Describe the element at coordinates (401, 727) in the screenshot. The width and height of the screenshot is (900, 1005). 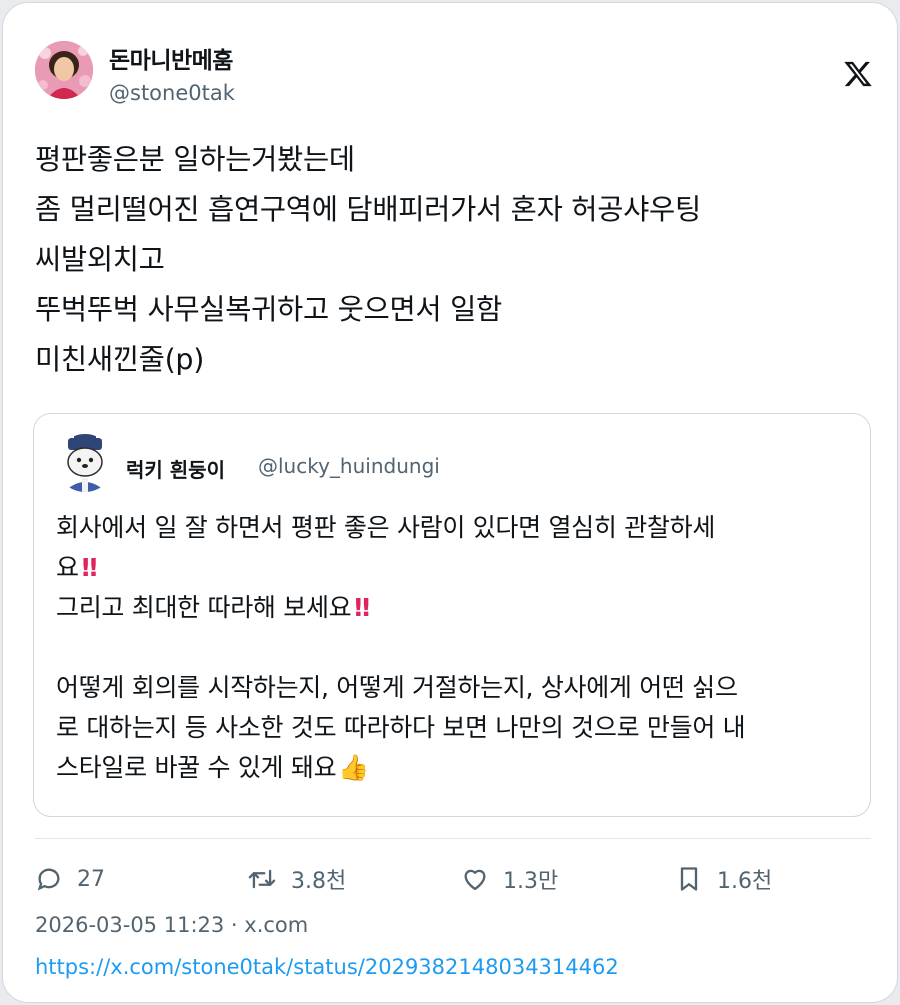
I see `quote-line: 로 대하는지 등 사소한 것도 따라하다 보면 나만의 것으로 만들어 내` at that location.